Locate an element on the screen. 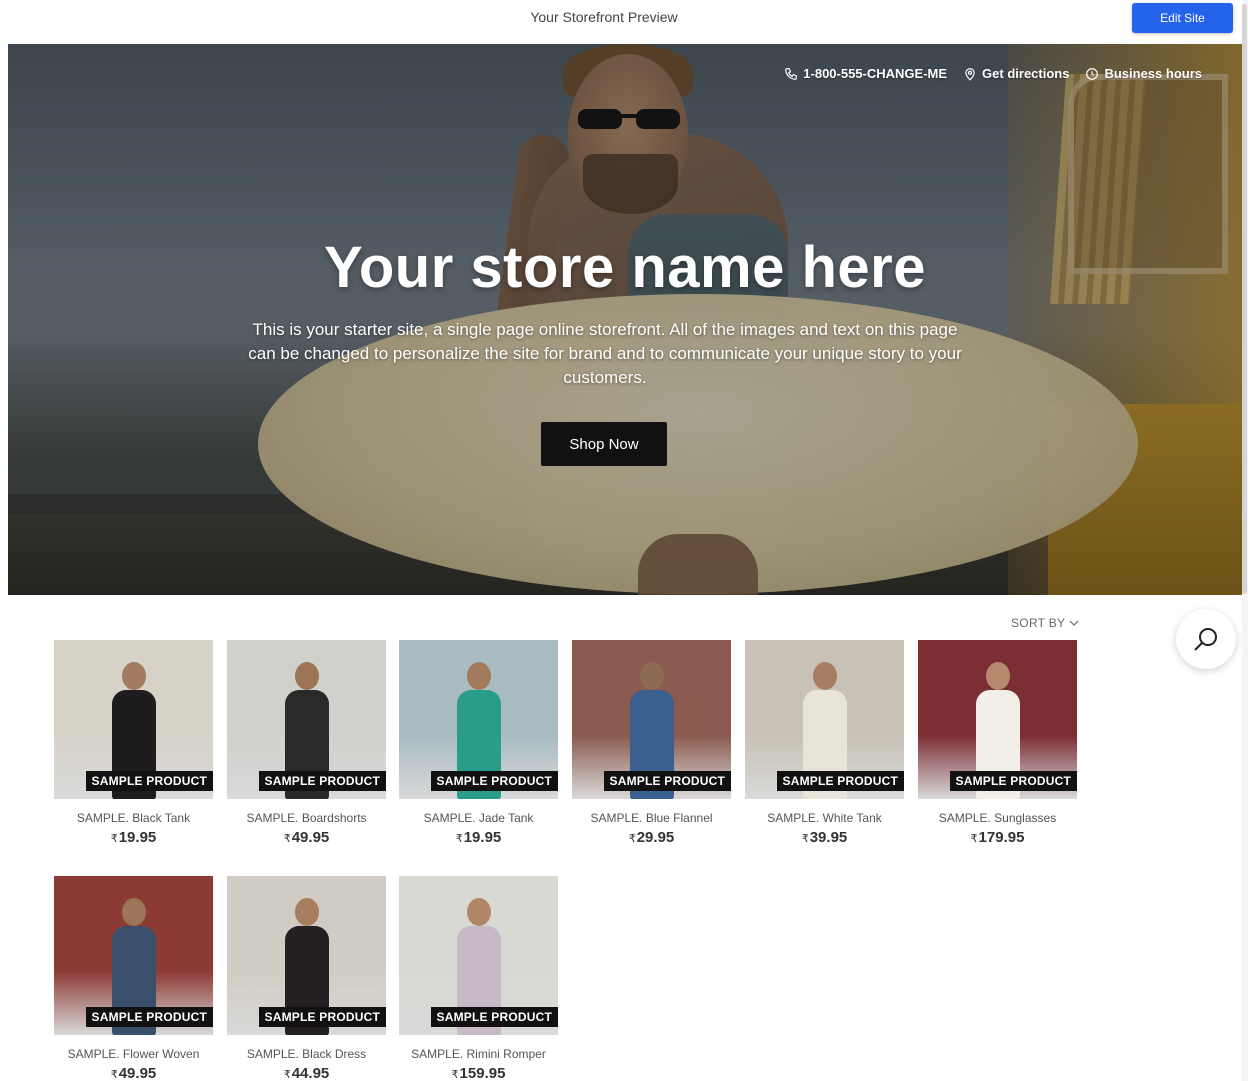  product-price: ₹44.95 is located at coordinates (306, 1073).